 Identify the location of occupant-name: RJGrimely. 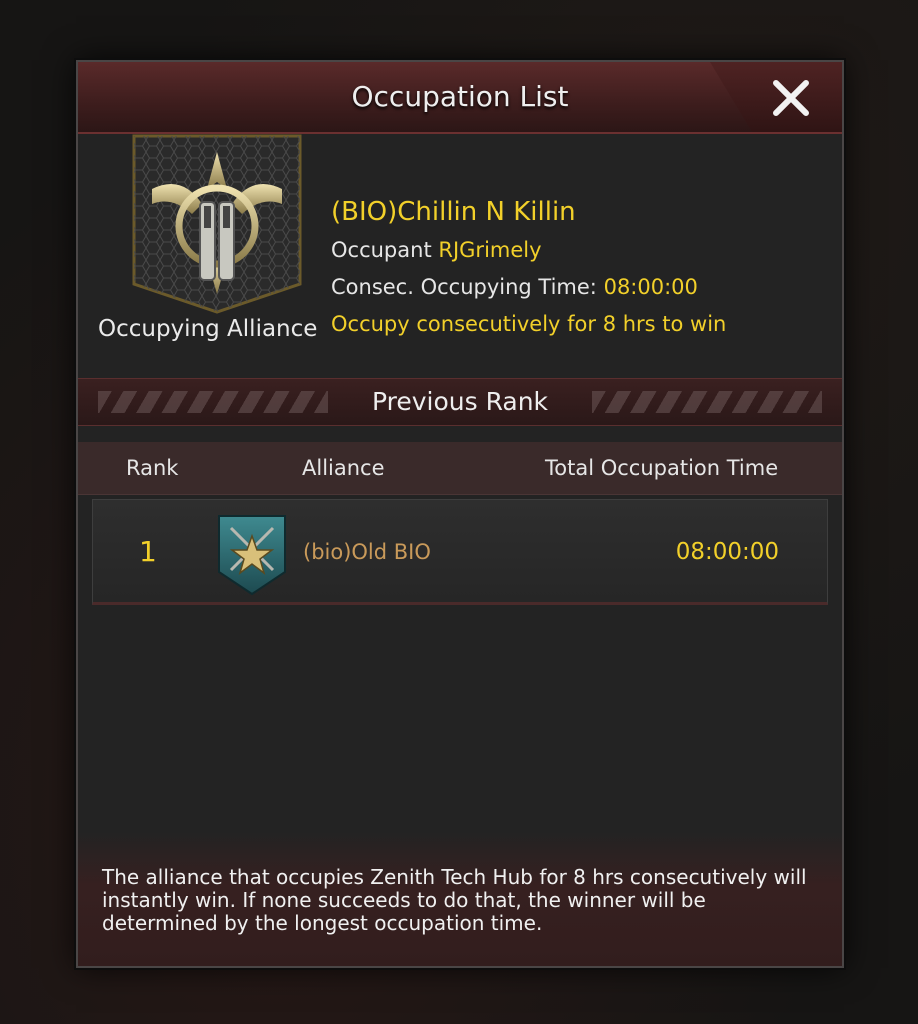
(489, 250).